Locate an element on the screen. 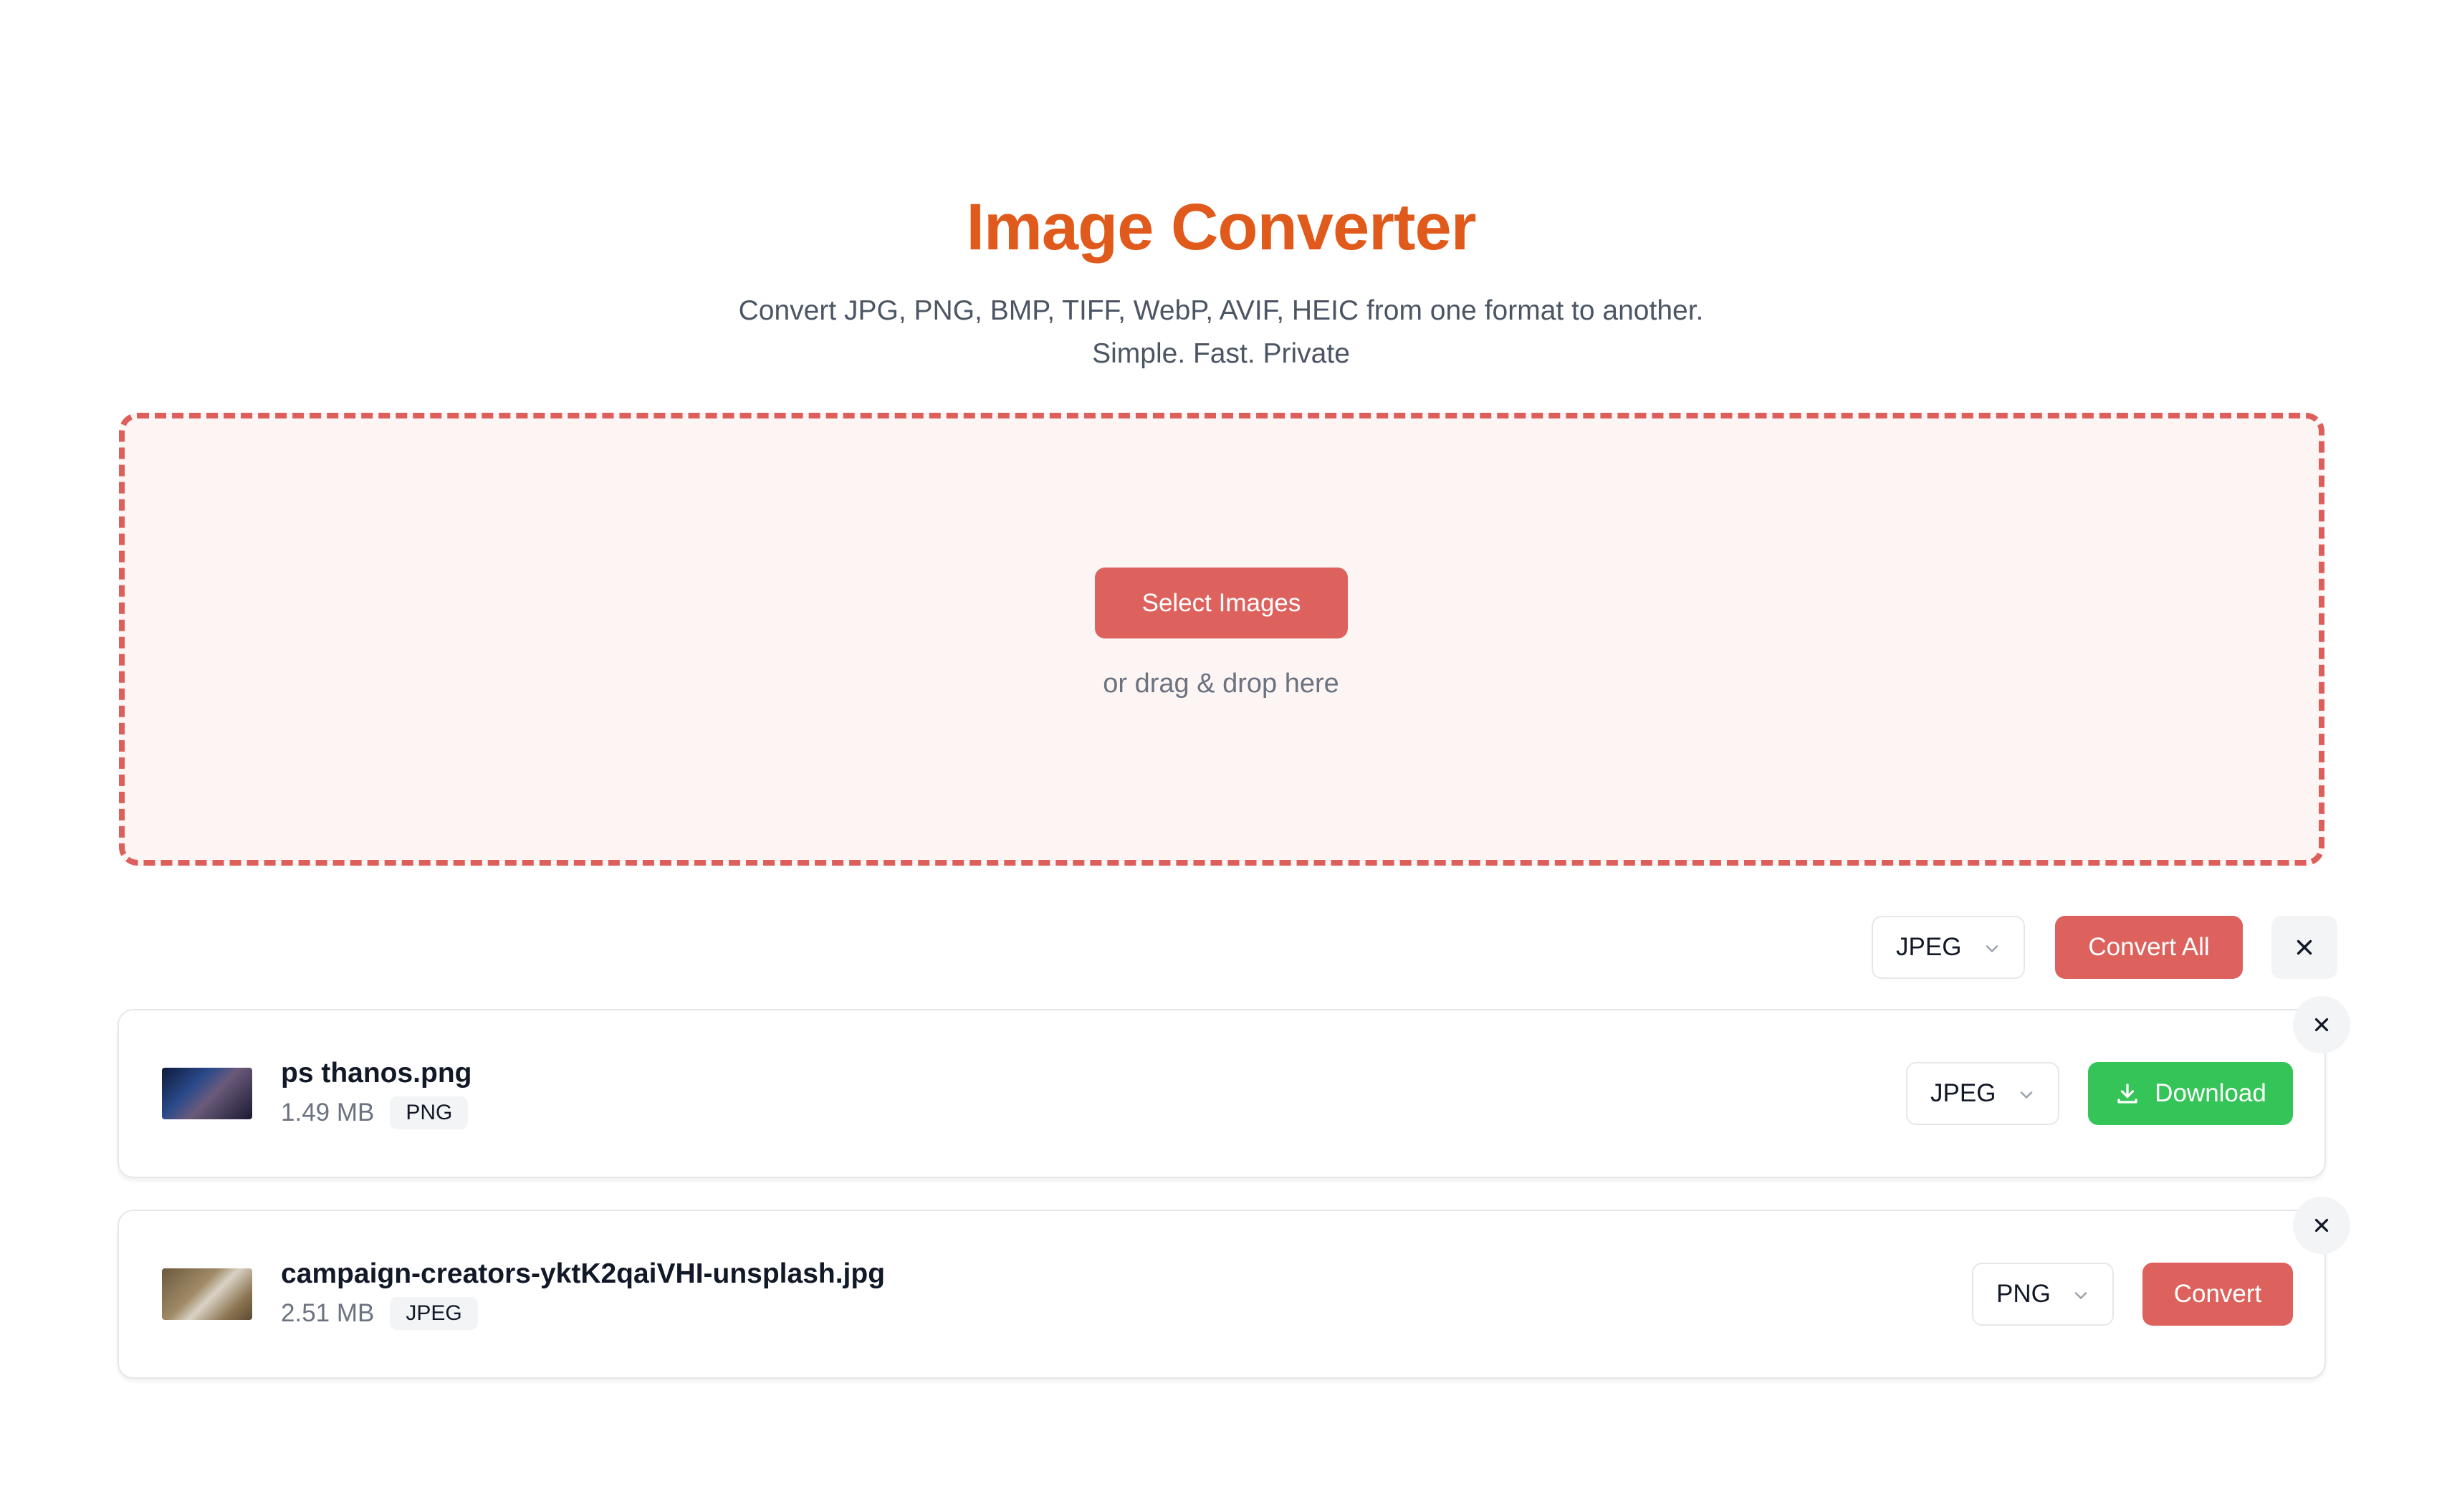 The height and width of the screenshot is (1512, 2442). target-format-select: JPEG is located at coordinates (1982, 1093).